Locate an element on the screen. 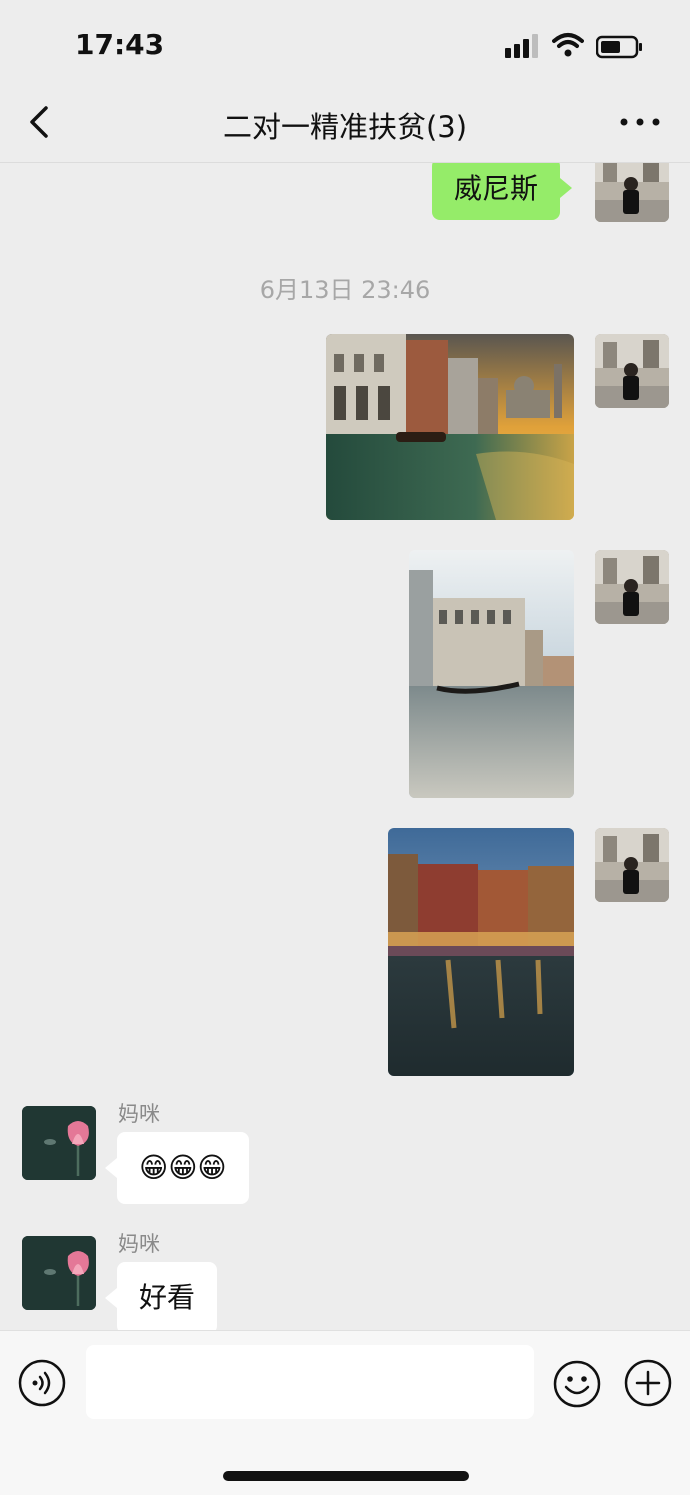 This screenshot has width=690, height=1495. chat-header: 二对一精准扶贫(3) is located at coordinates (345, 126).